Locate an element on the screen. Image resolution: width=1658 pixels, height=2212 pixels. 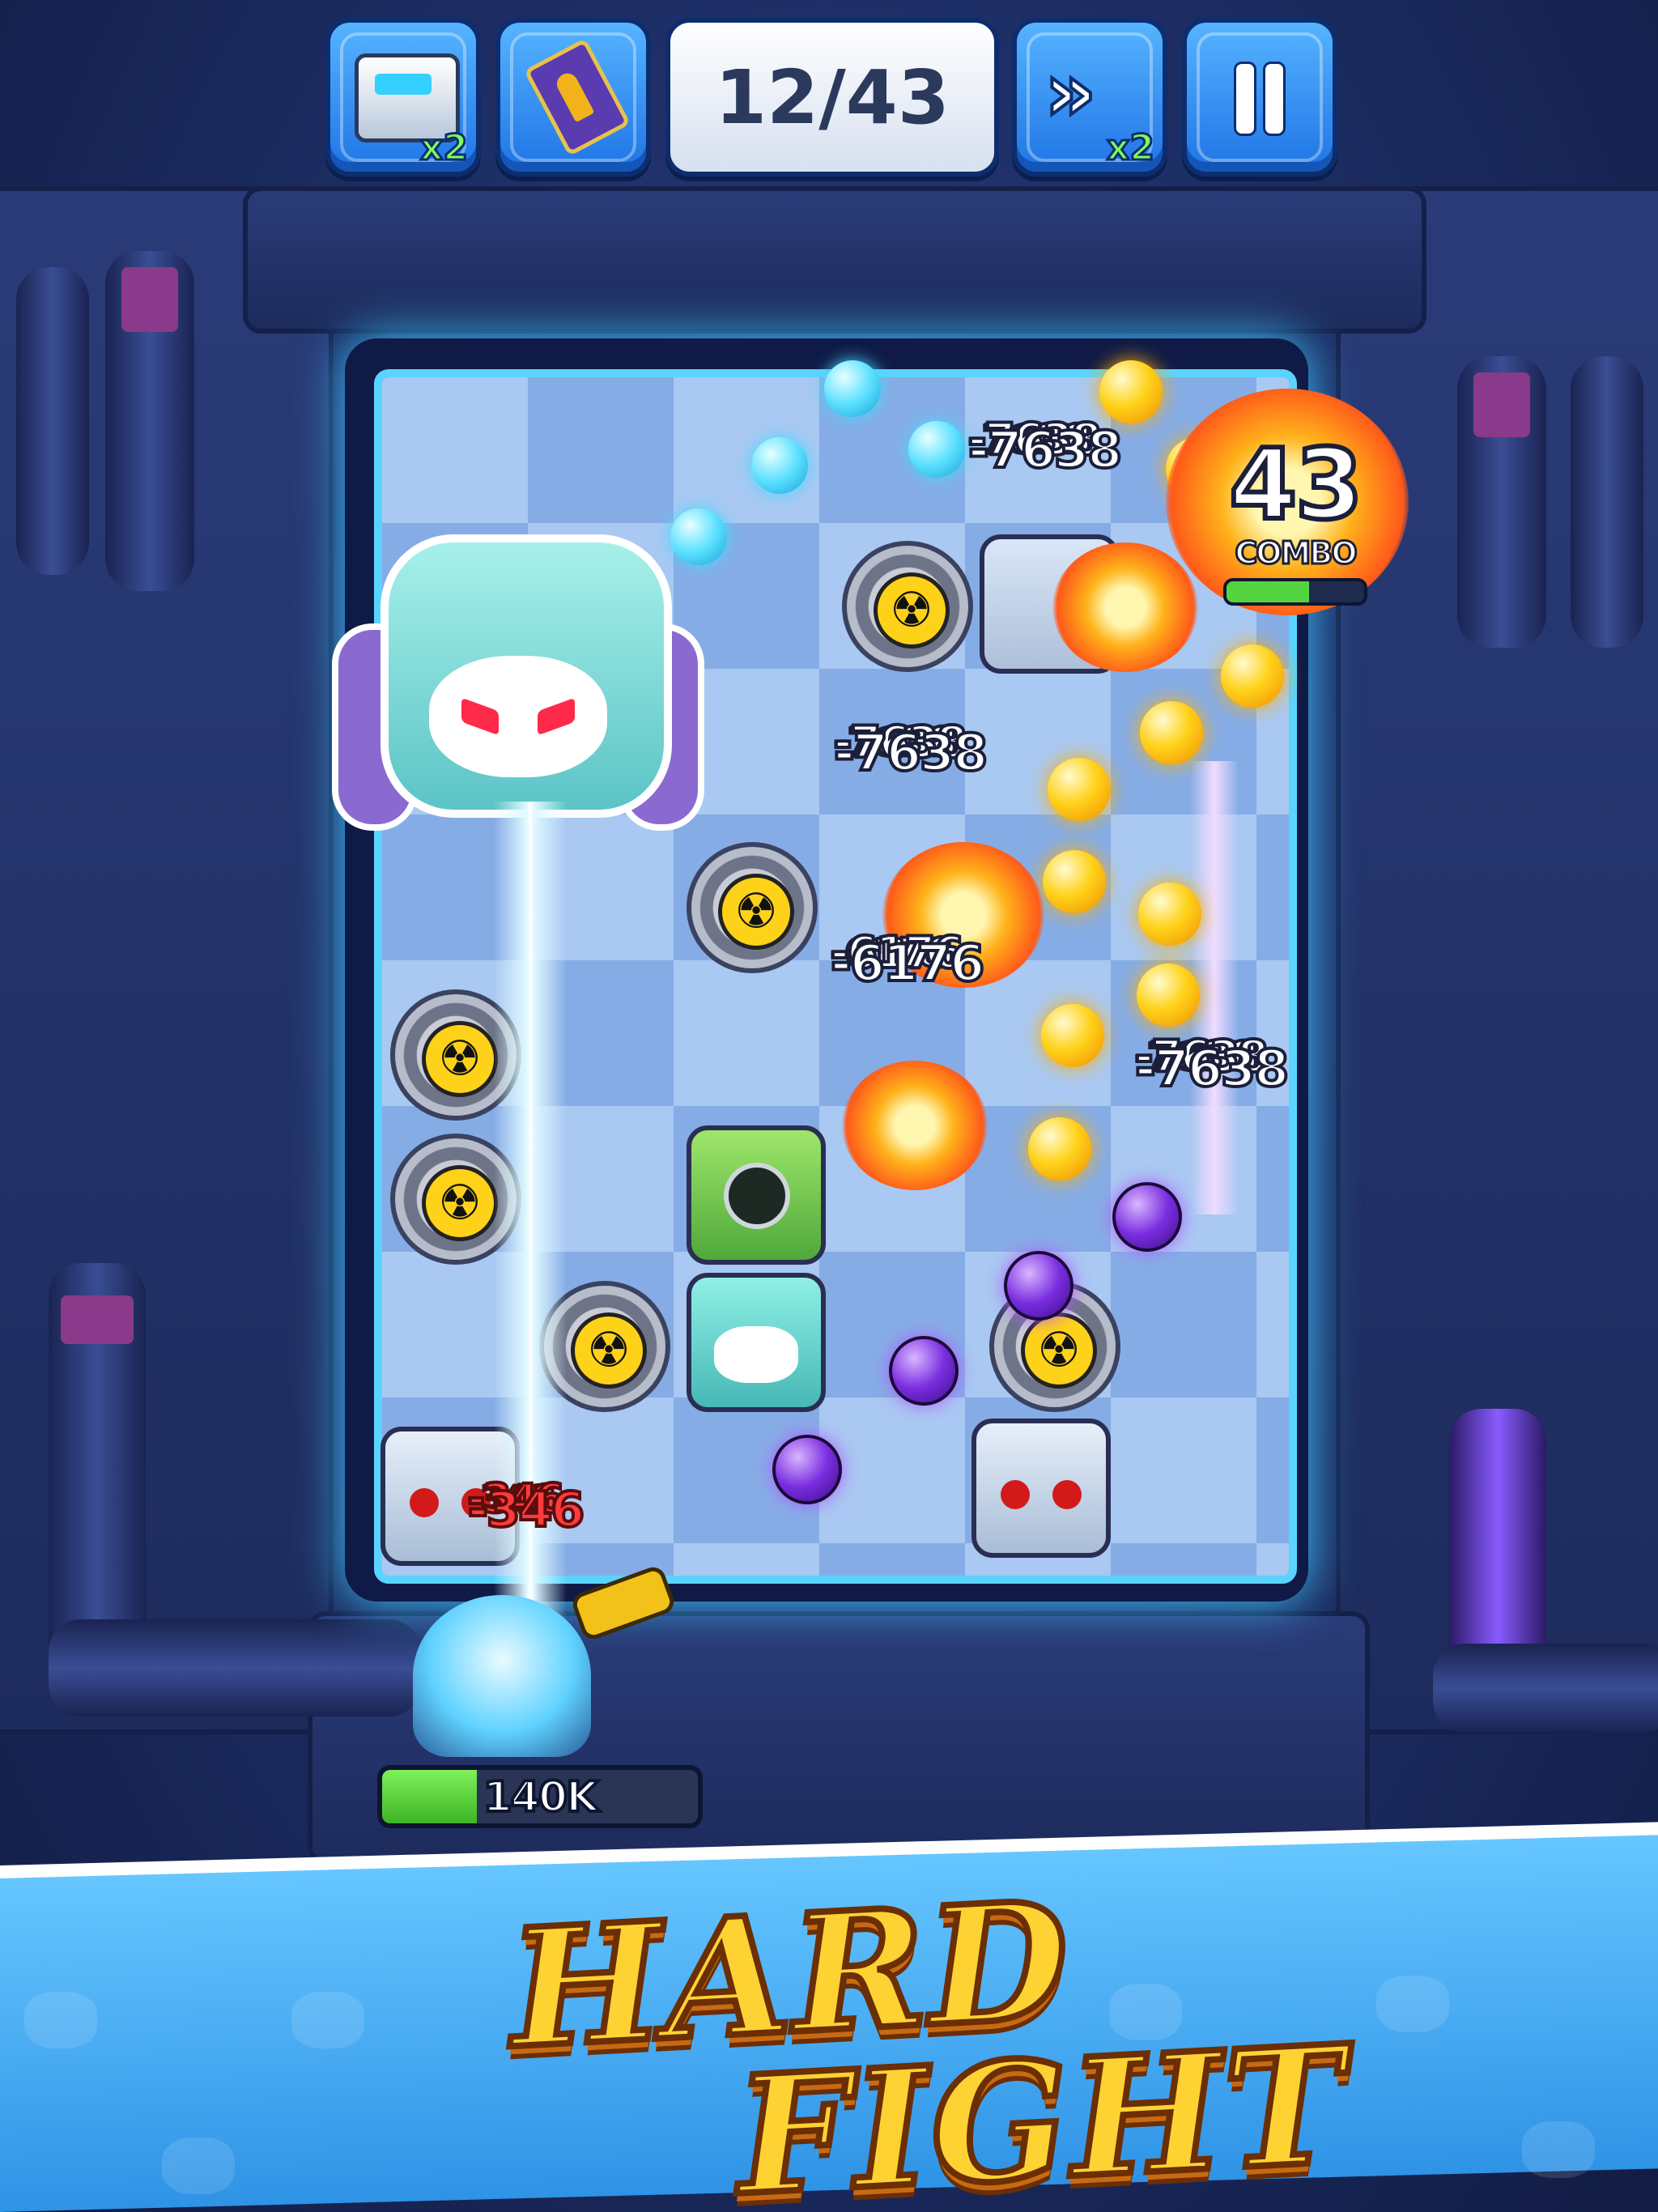
ice-shield is located at coordinates (502, 1676).